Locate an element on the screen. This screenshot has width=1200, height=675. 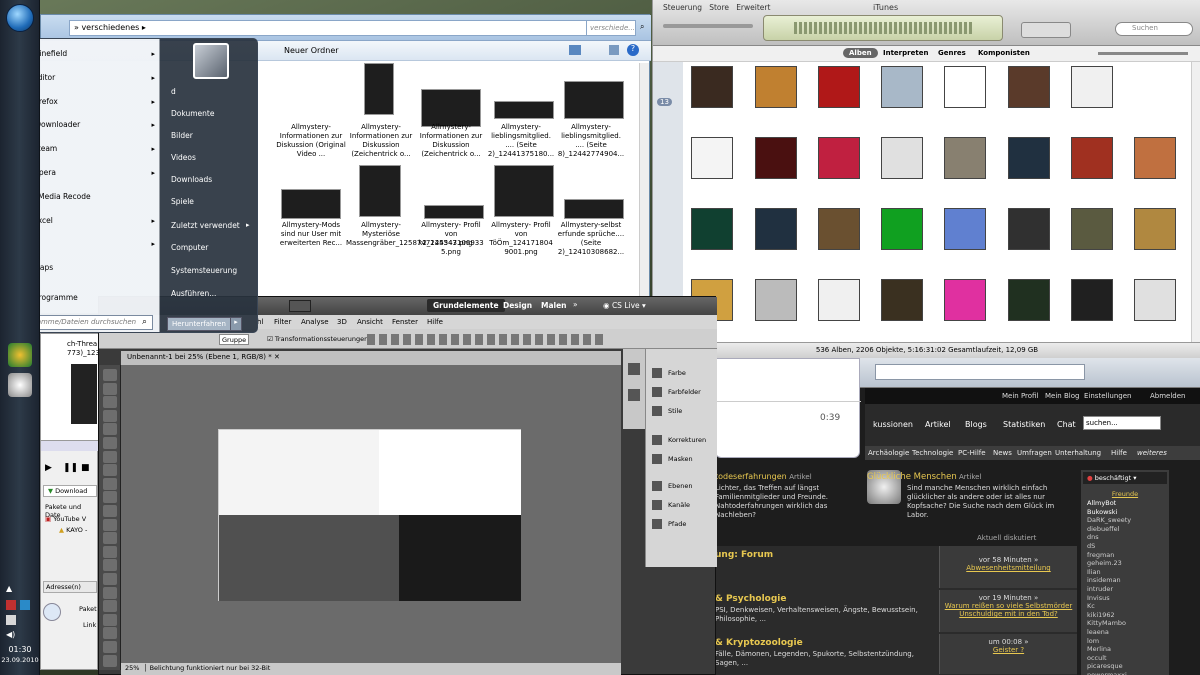
start-place-item: Zuletzt verwendet is located at coordinates (205, 225).